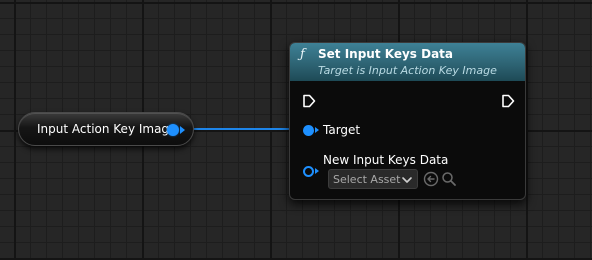 The height and width of the screenshot is (260, 592). I want to click on input-keys-data-label: New Input Keys Data, so click(386, 160).